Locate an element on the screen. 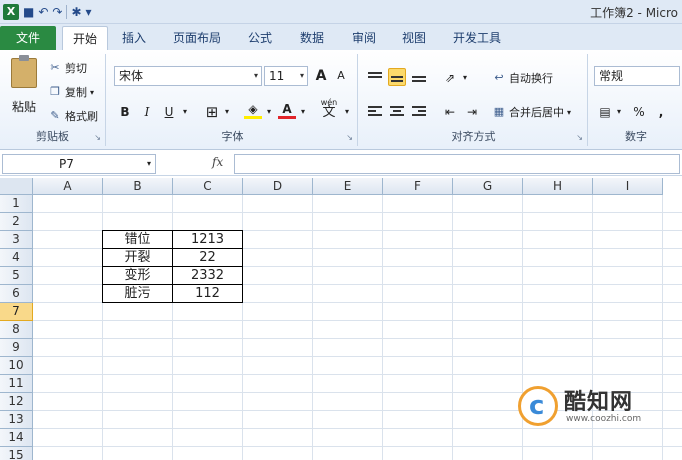  italic-button: I is located at coordinates (147, 112).